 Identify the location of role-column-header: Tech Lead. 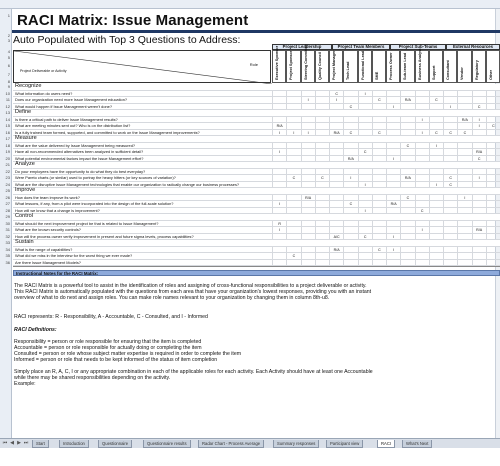
(350, 66).